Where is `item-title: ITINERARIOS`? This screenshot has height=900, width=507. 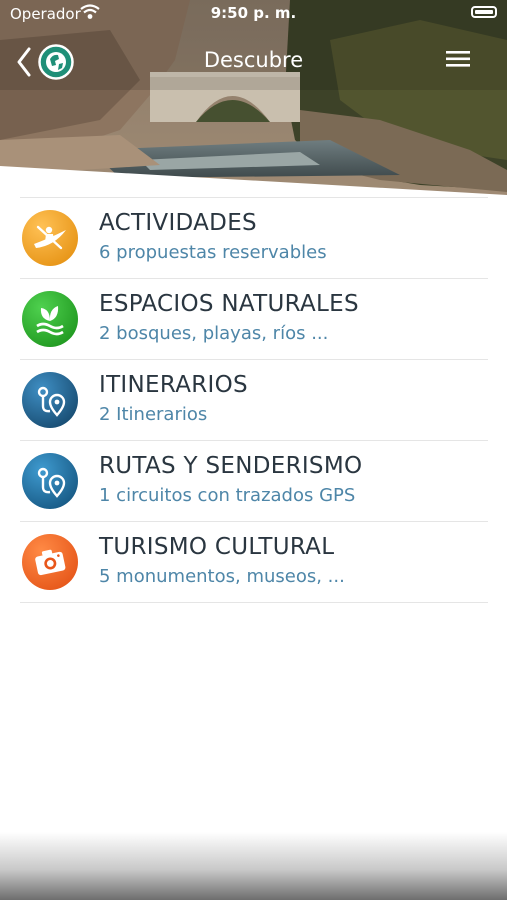
item-title: ITINERARIOS is located at coordinates (173, 385).